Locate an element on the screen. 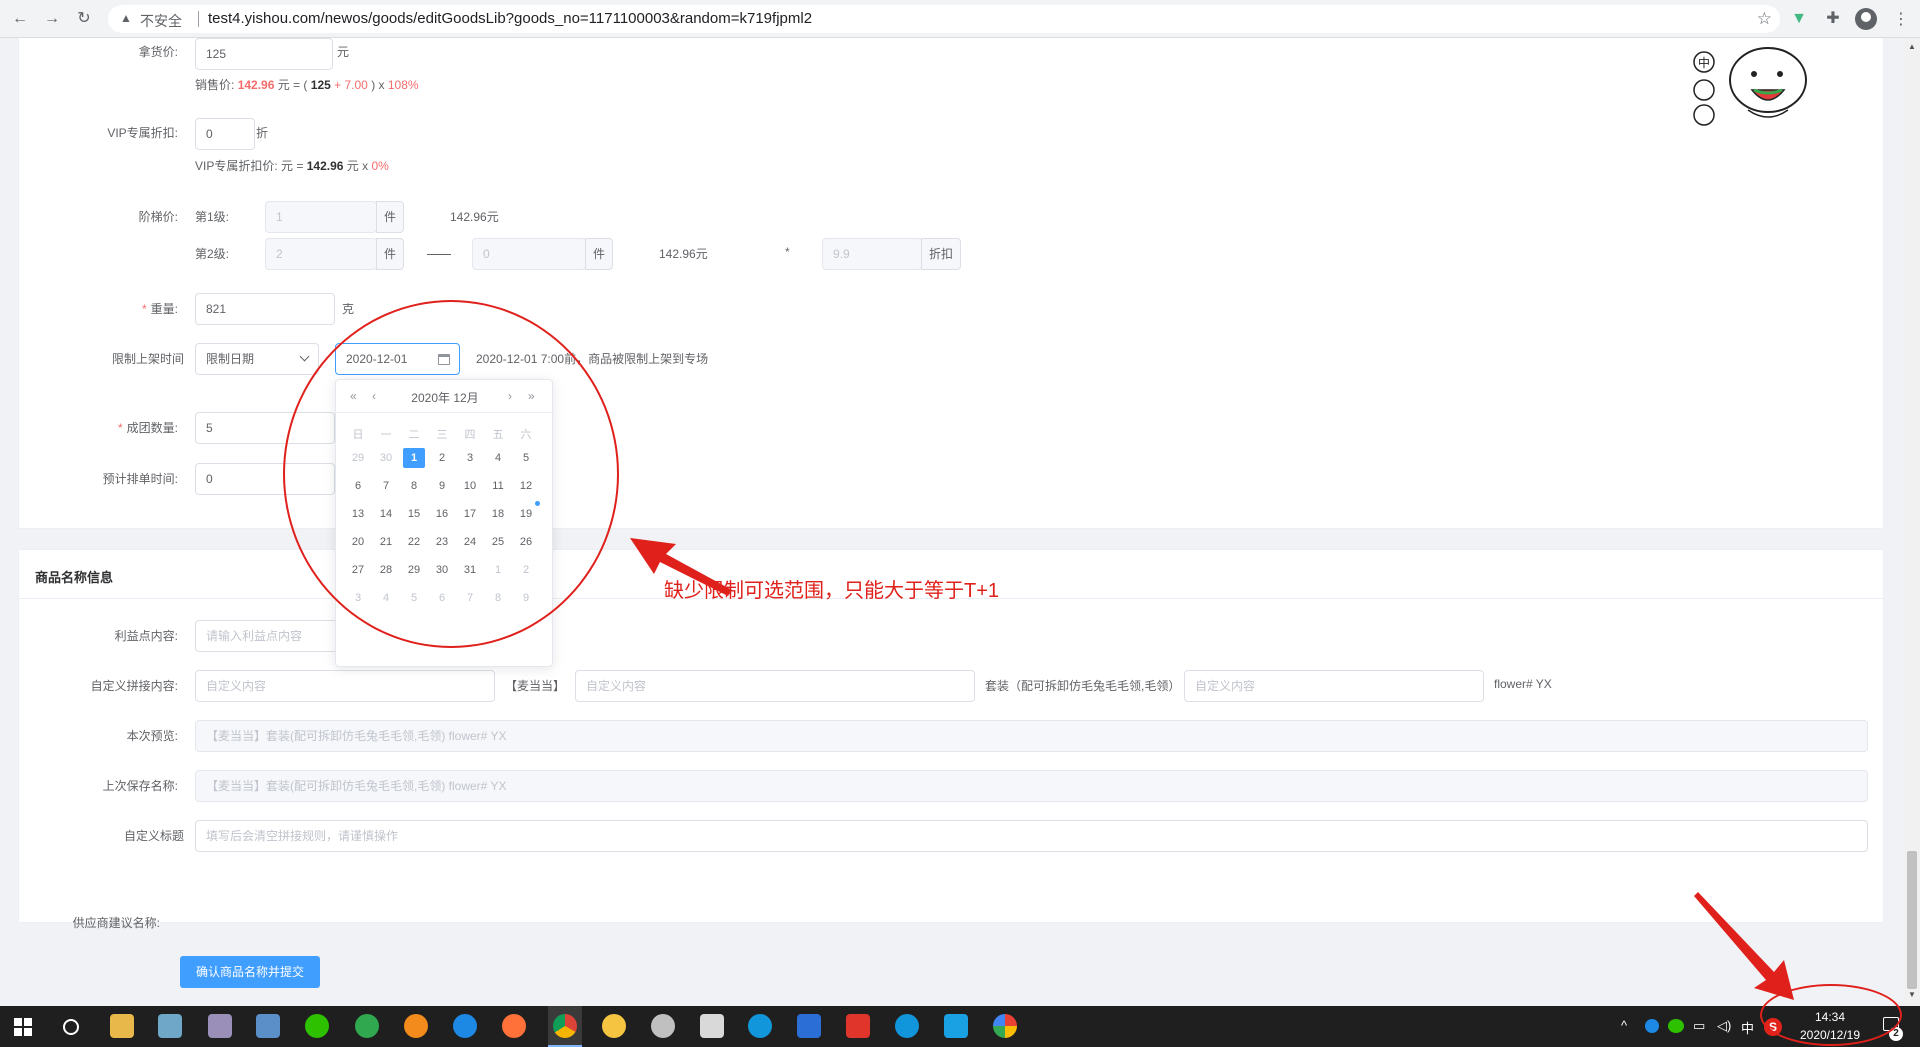 The height and width of the screenshot is (1047, 1920). ie-icon is located at coordinates (465, 1026).